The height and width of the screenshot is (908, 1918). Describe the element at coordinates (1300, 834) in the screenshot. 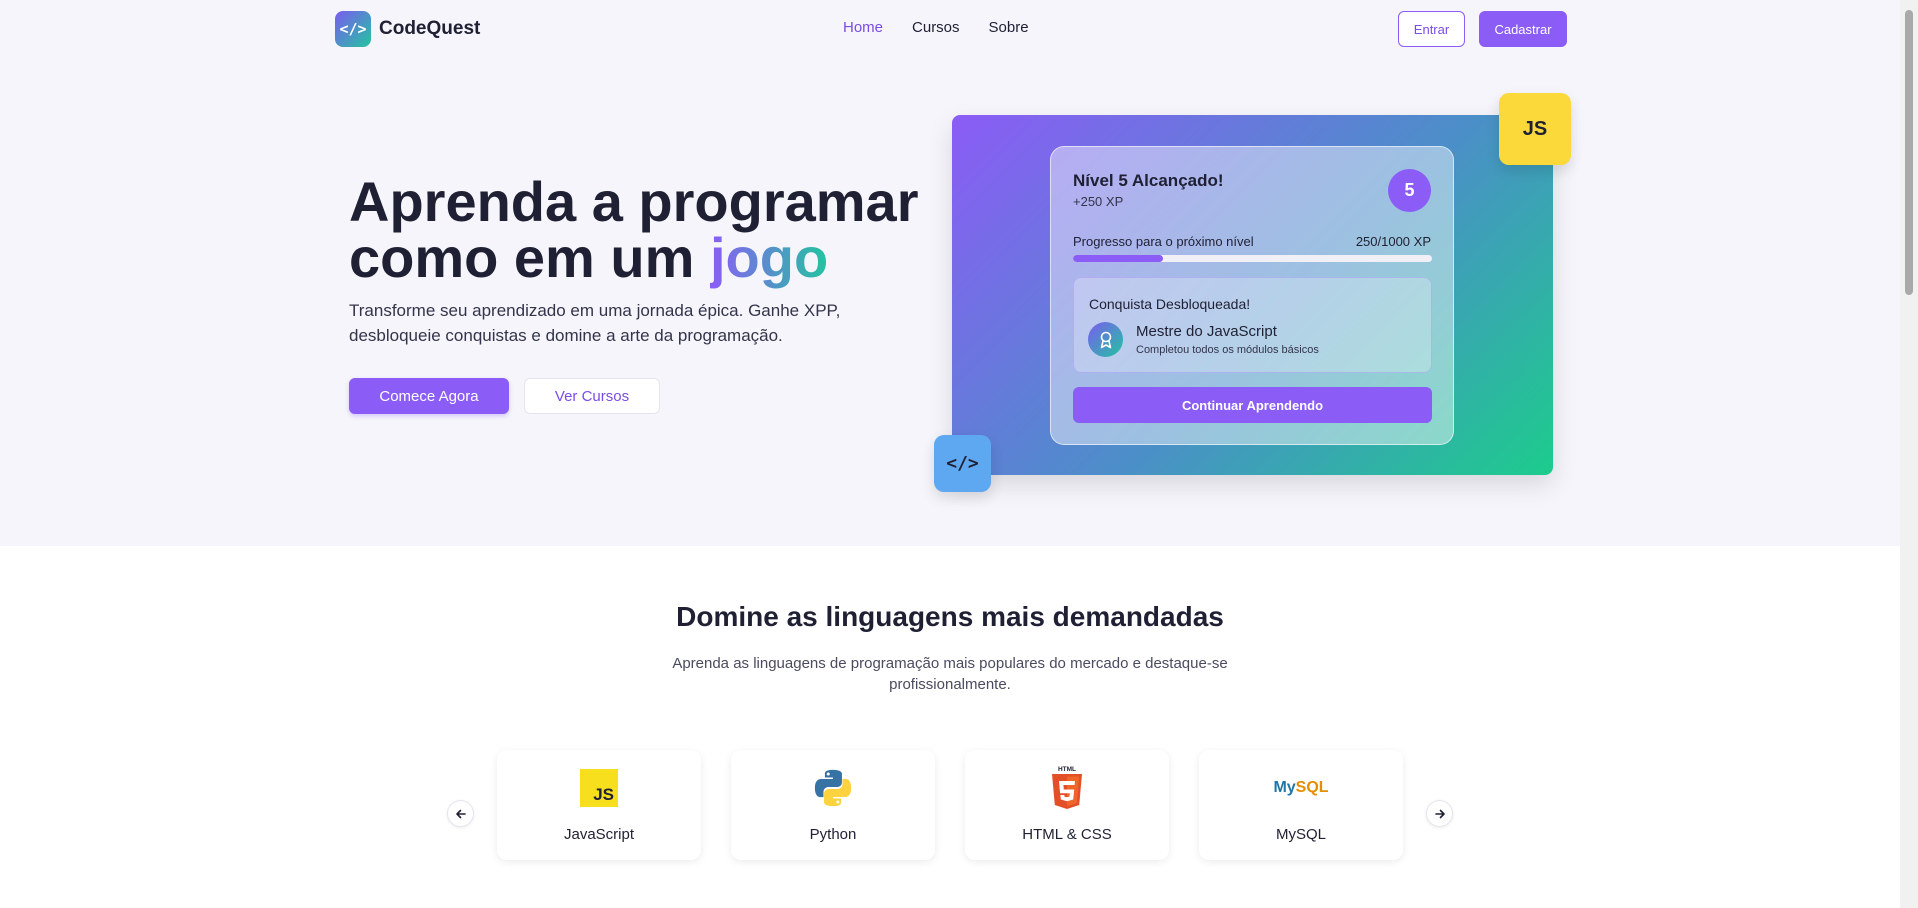

I see `language-name: MySQL` at that location.